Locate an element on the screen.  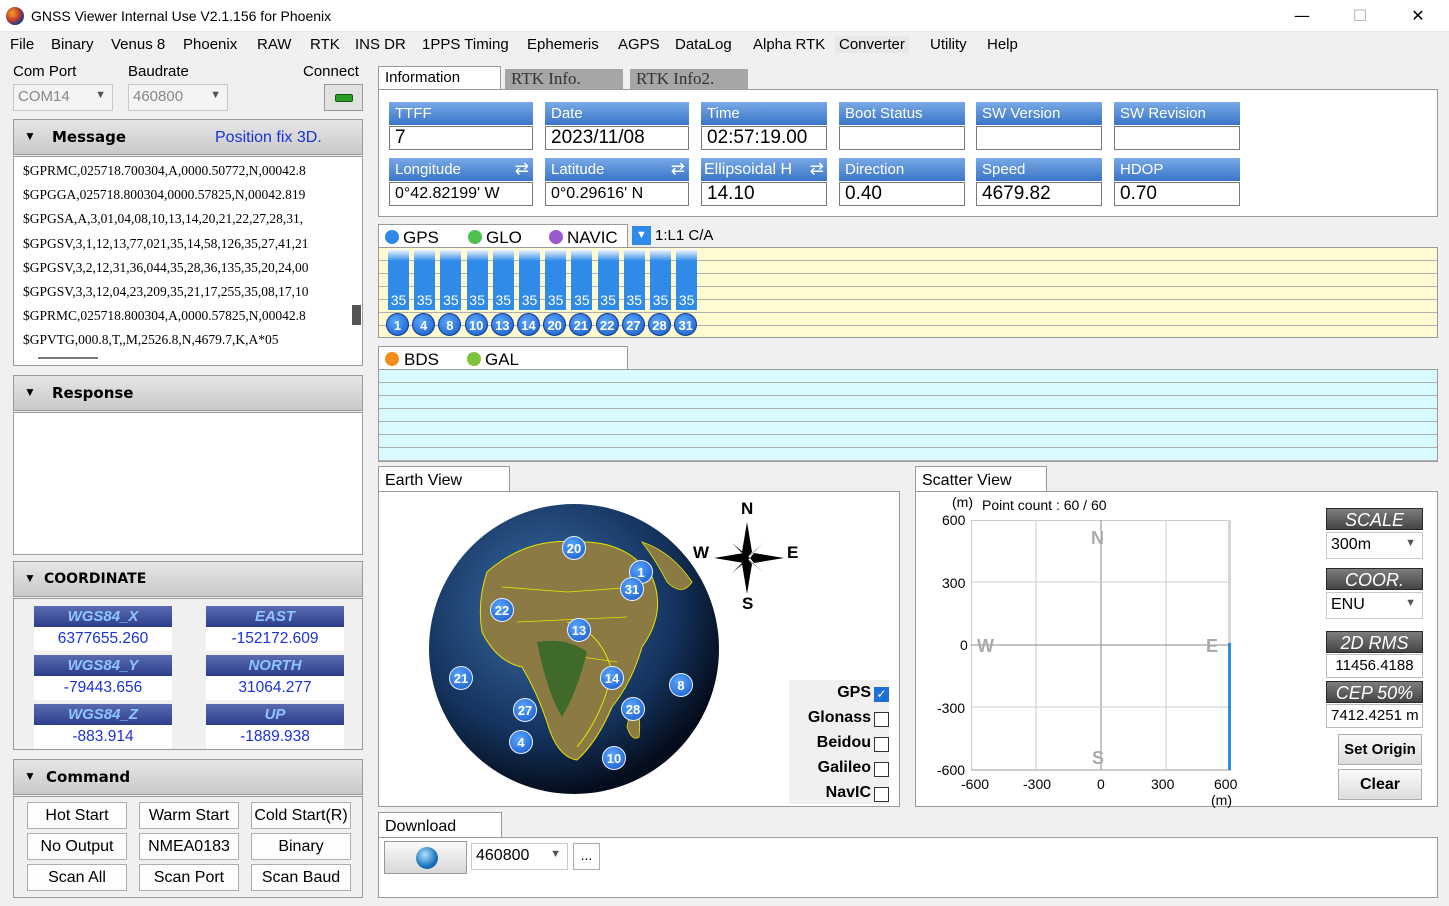
hot-start-button: Hot Start is located at coordinates (77, 815).